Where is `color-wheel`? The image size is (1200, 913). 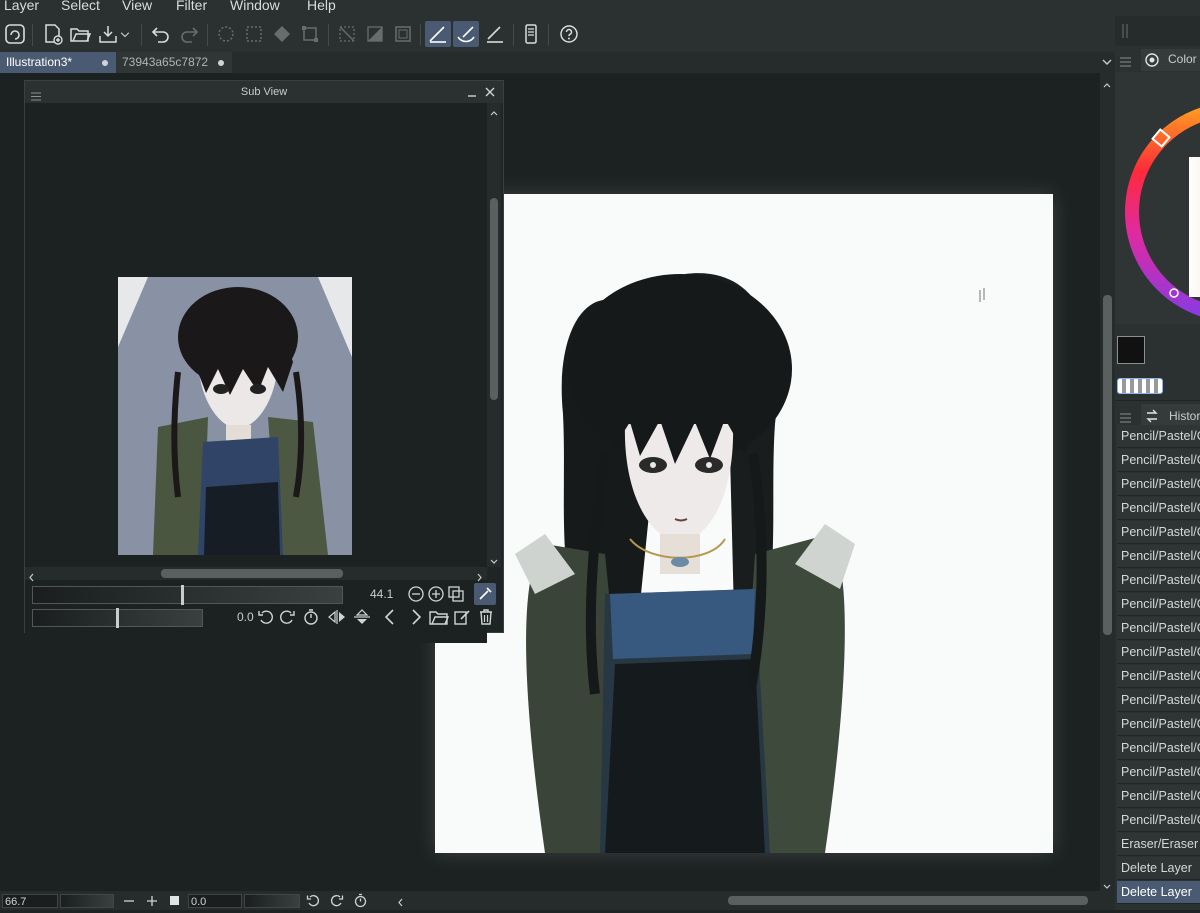 color-wheel is located at coordinates (1157, 198).